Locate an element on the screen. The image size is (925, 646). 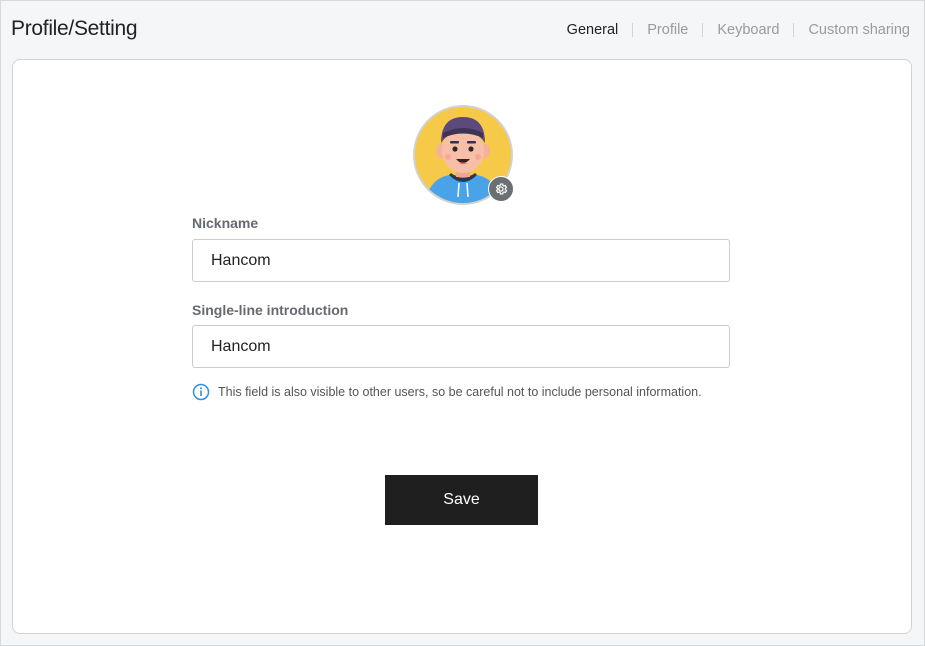
intro-input is located at coordinates (461, 346).